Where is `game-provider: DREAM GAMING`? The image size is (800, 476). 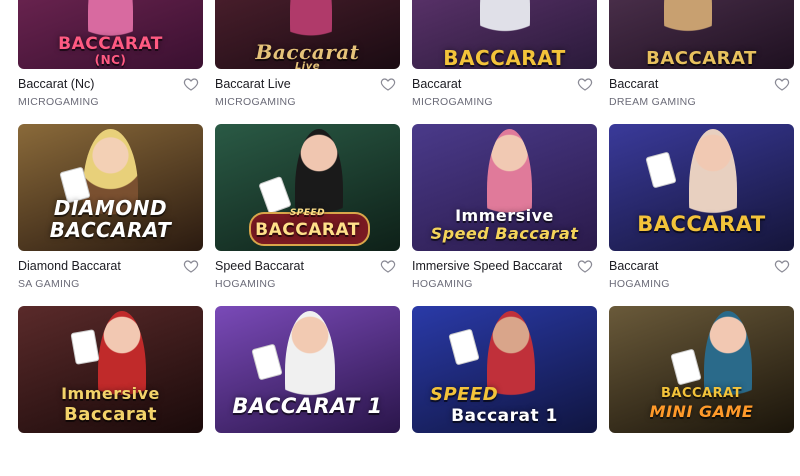
game-provider: DREAM GAMING is located at coordinates (653, 102).